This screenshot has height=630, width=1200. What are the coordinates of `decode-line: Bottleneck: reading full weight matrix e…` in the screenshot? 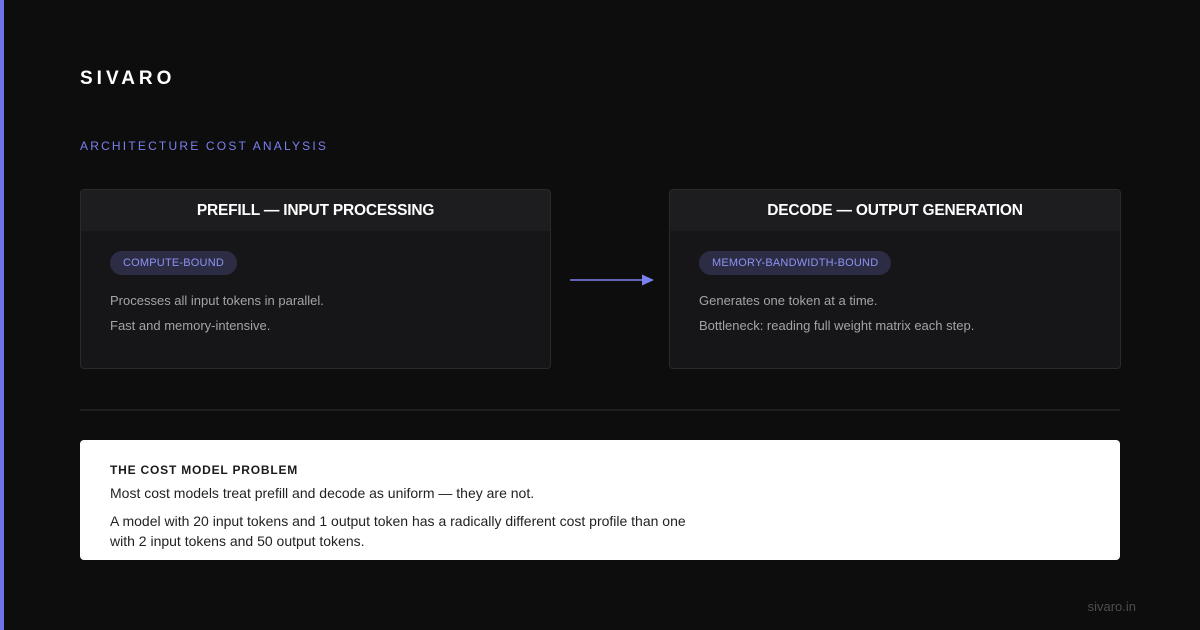 It's located at (837, 325).